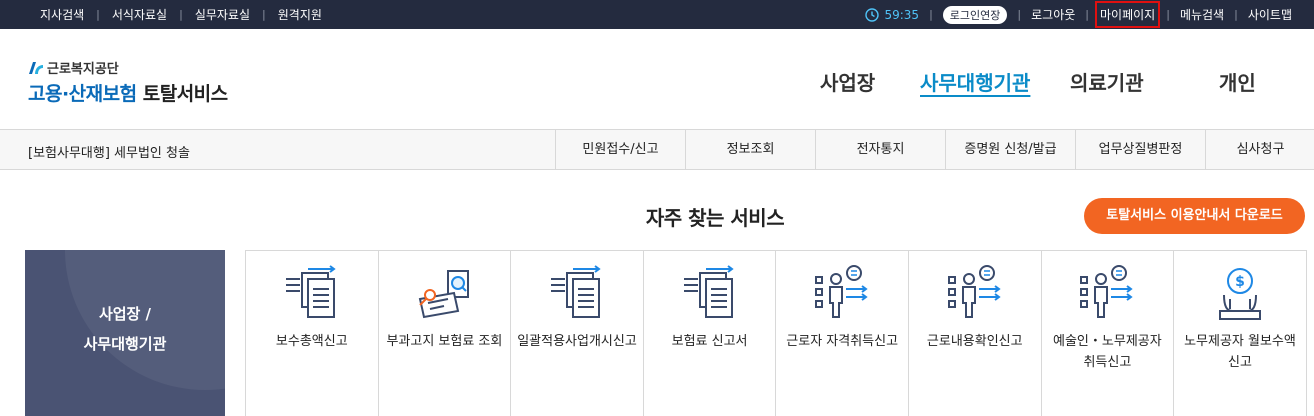 The width and height of the screenshot is (1314, 416). What do you see at coordinates (880, 150) in the screenshot?
I see `submenu-e-notice: 전자통지` at bounding box center [880, 150].